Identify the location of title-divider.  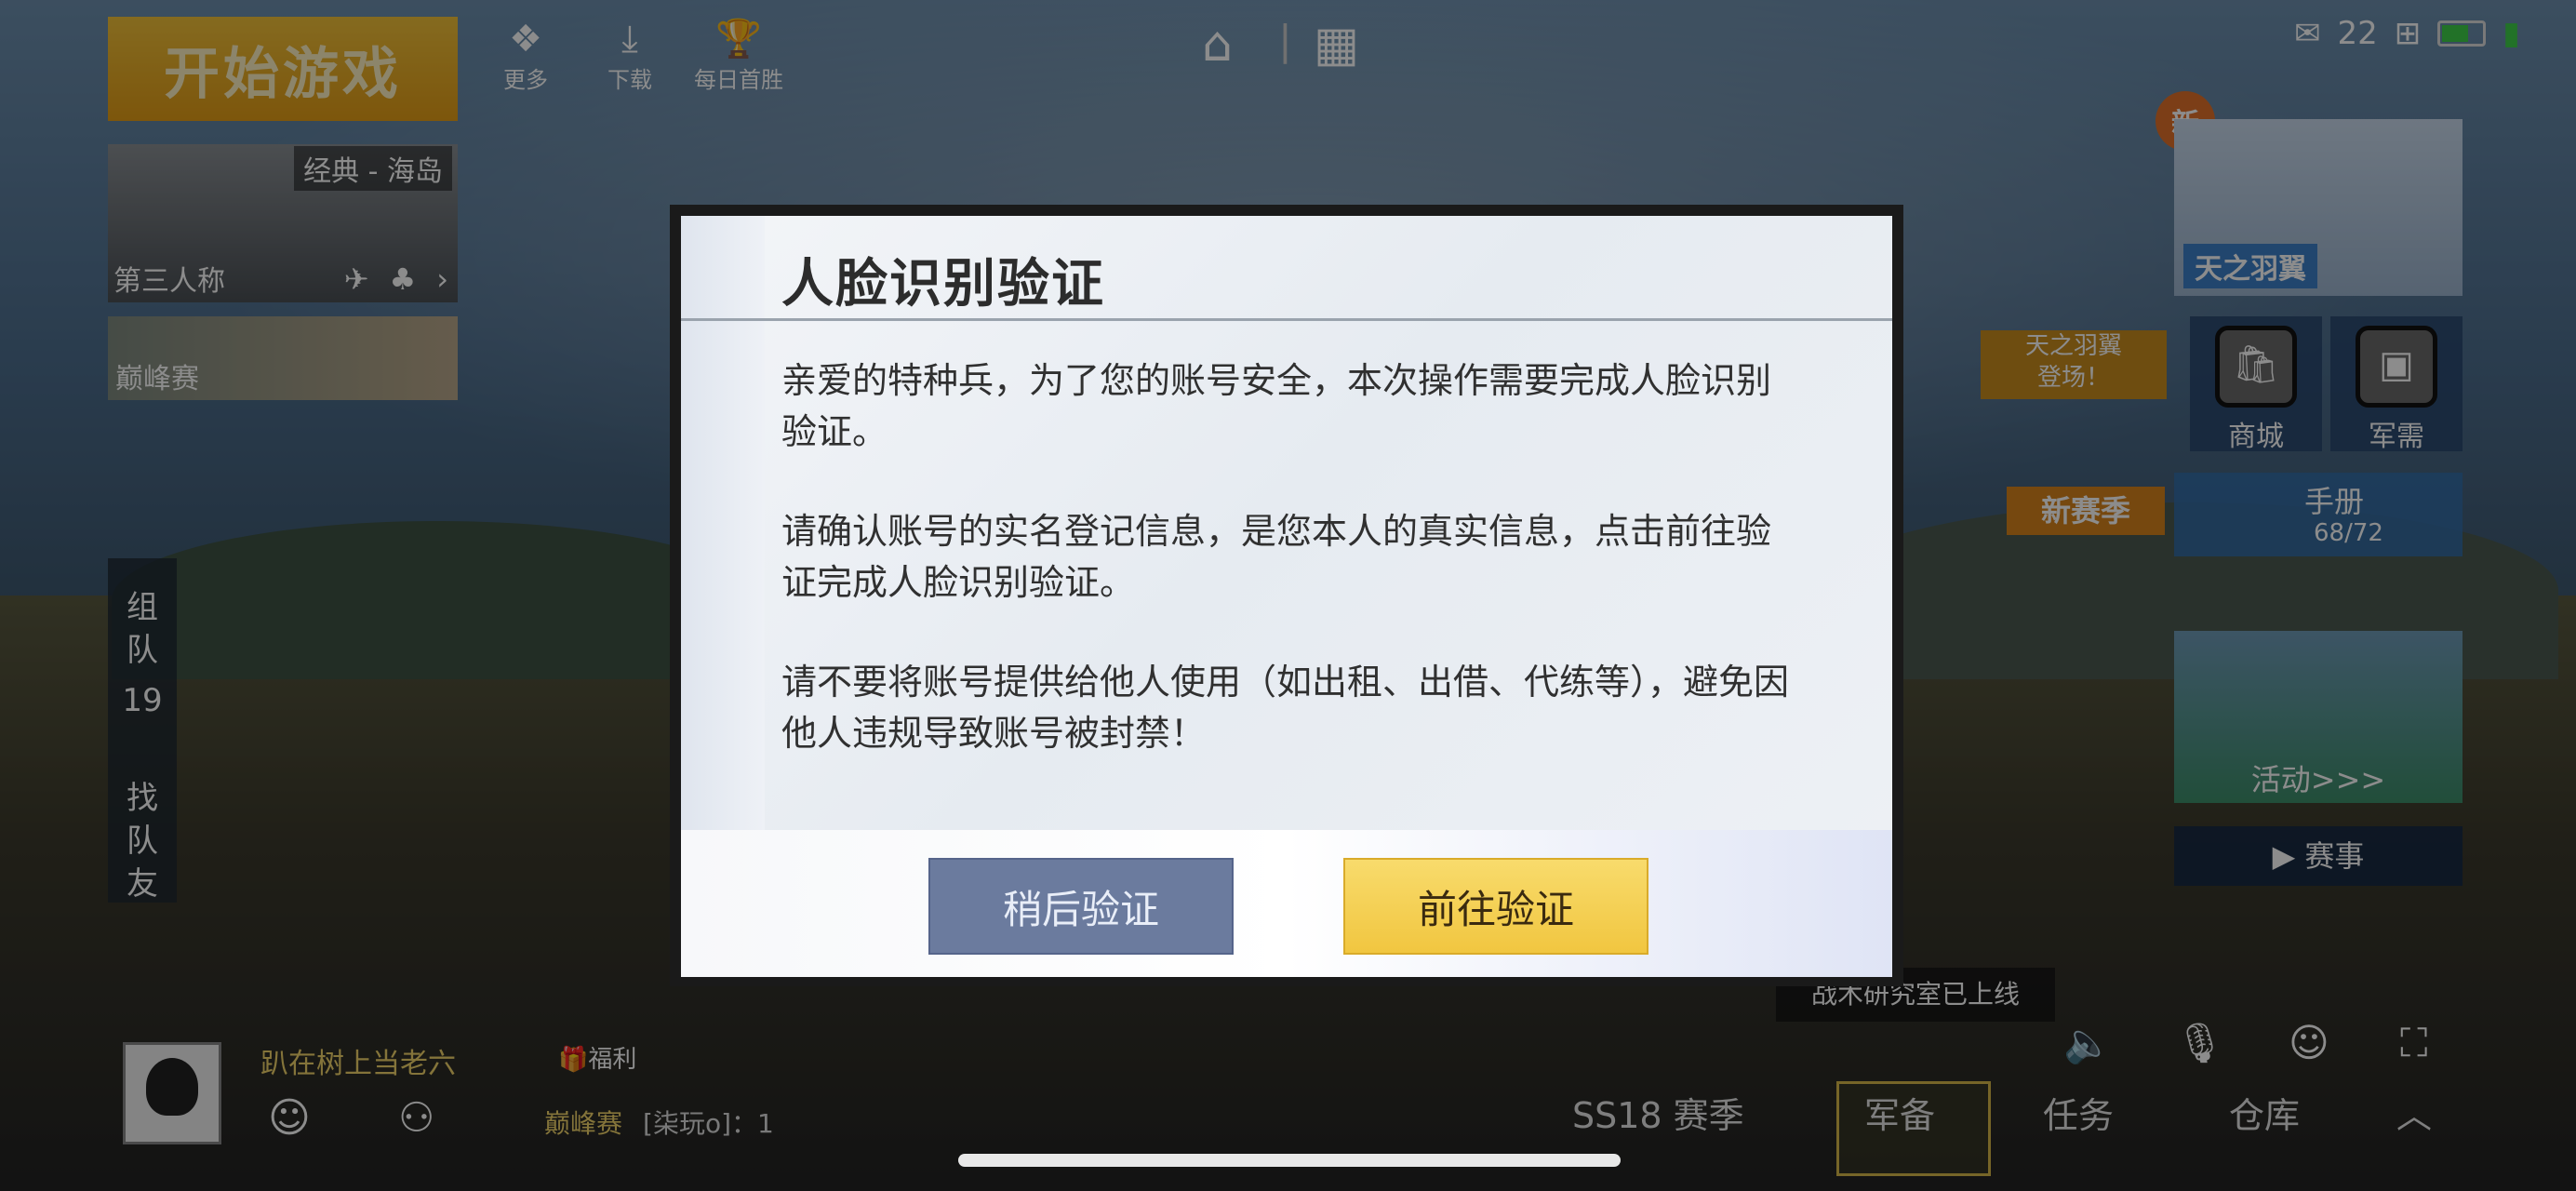
(1286, 319).